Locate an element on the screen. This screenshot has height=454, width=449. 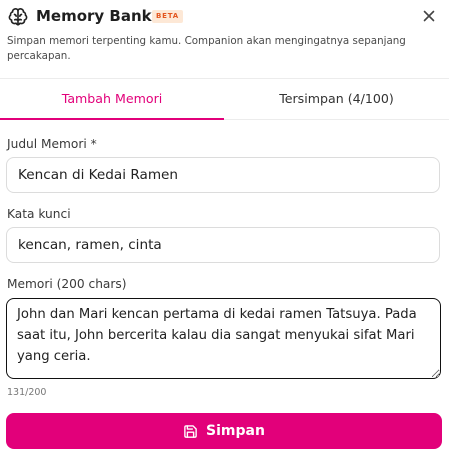
tab-saved-memories: Tersimpan (4/100) is located at coordinates (336, 99).